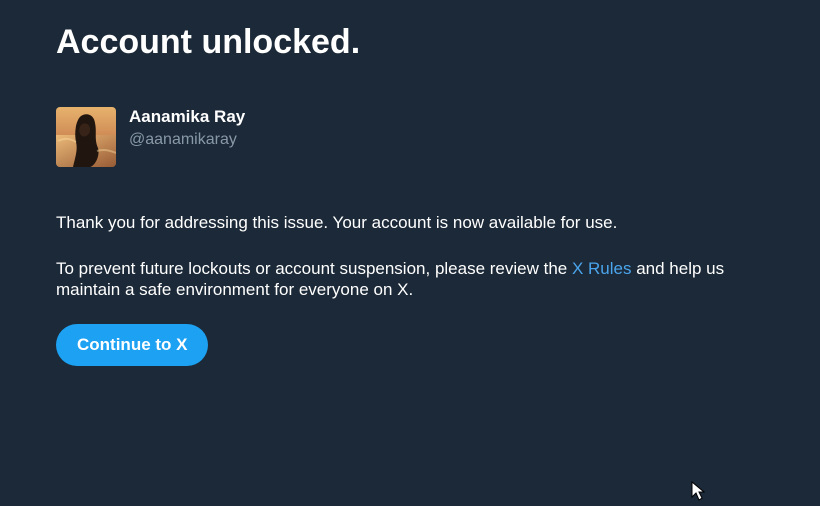  Describe the element at coordinates (132, 345) in the screenshot. I see `continue-button: Continue to X` at that location.